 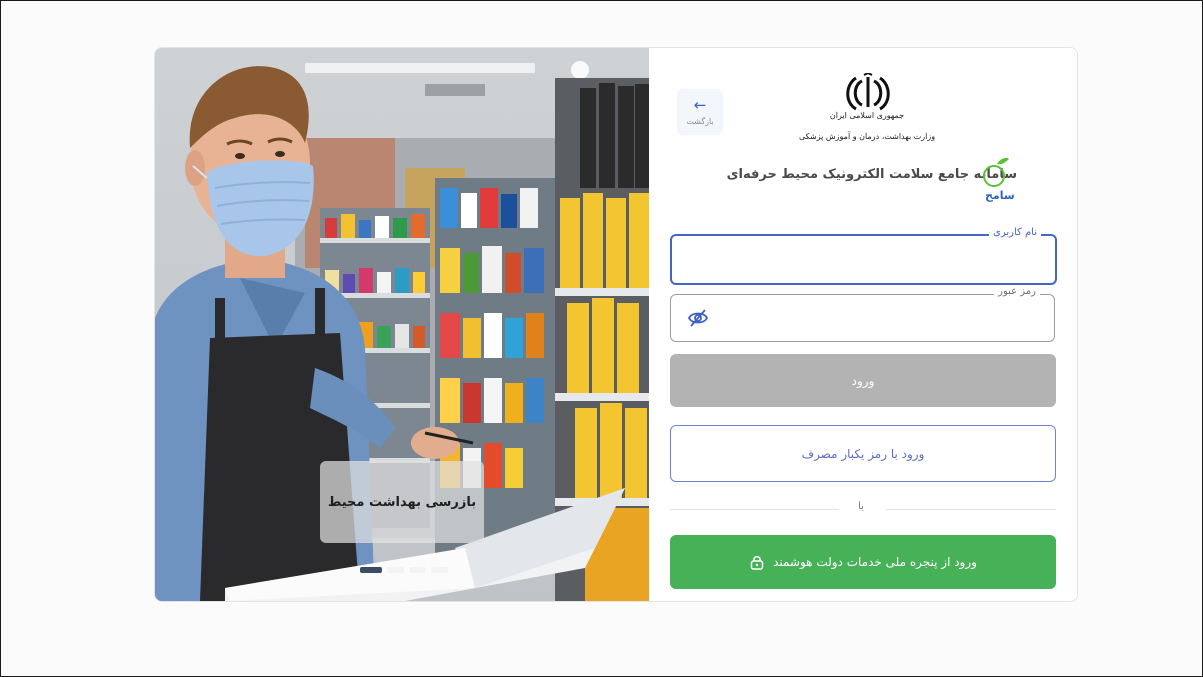 I want to click on divider-left, so click(x=754, y=509).